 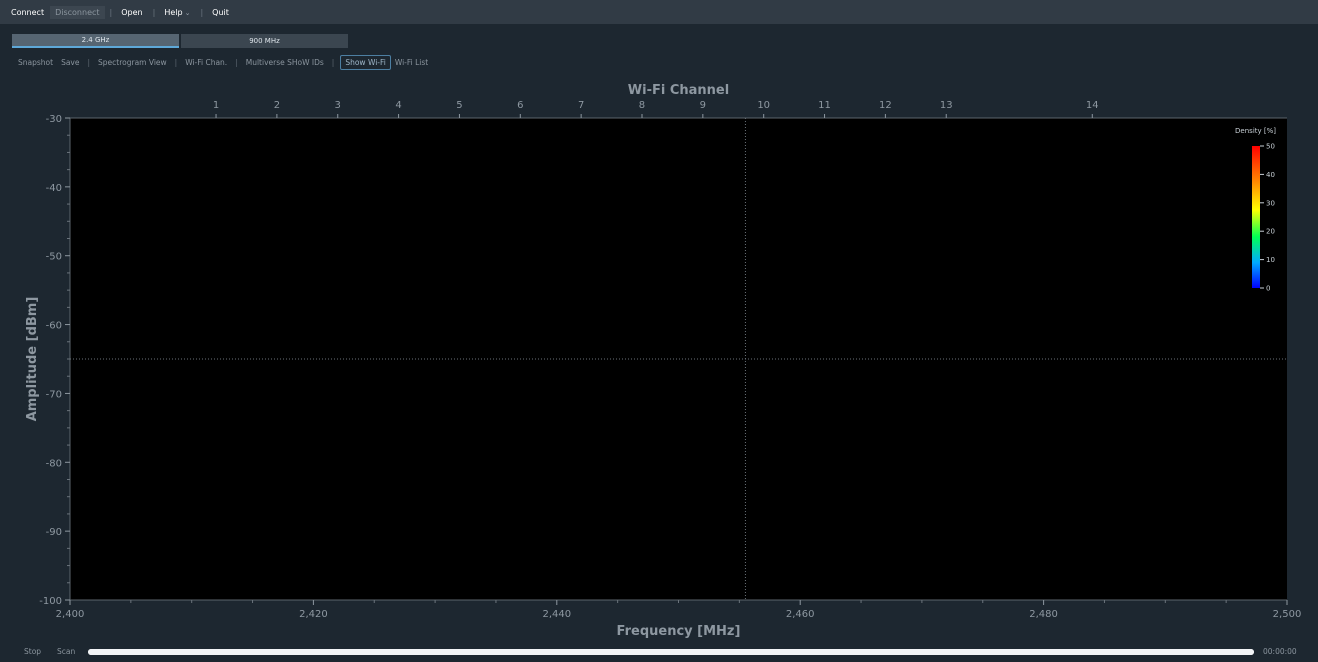 I want to click on wifi-channel-label: 10, so click(x=763, y=105).